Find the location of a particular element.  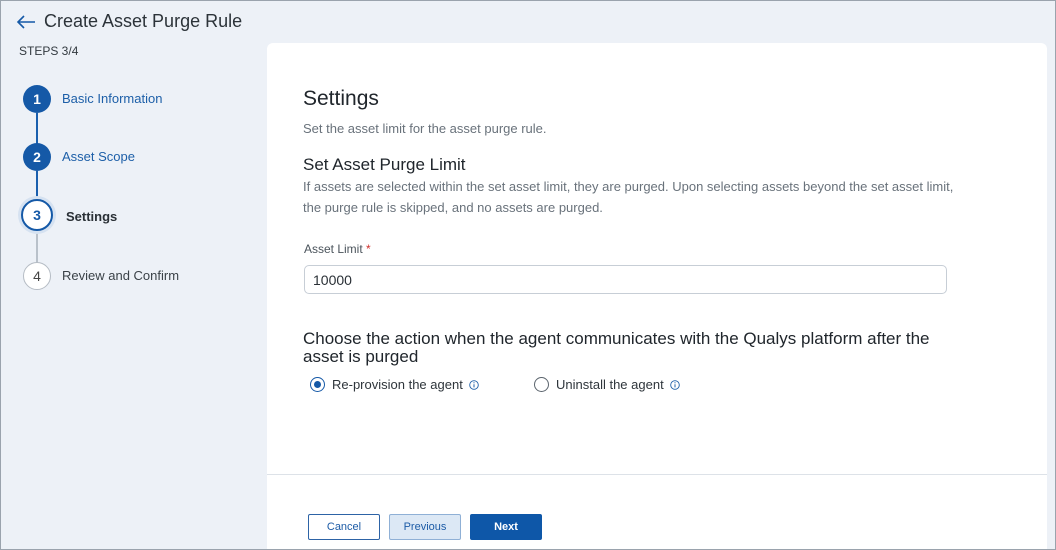

footer-divider is located at coordinates (657, 474).